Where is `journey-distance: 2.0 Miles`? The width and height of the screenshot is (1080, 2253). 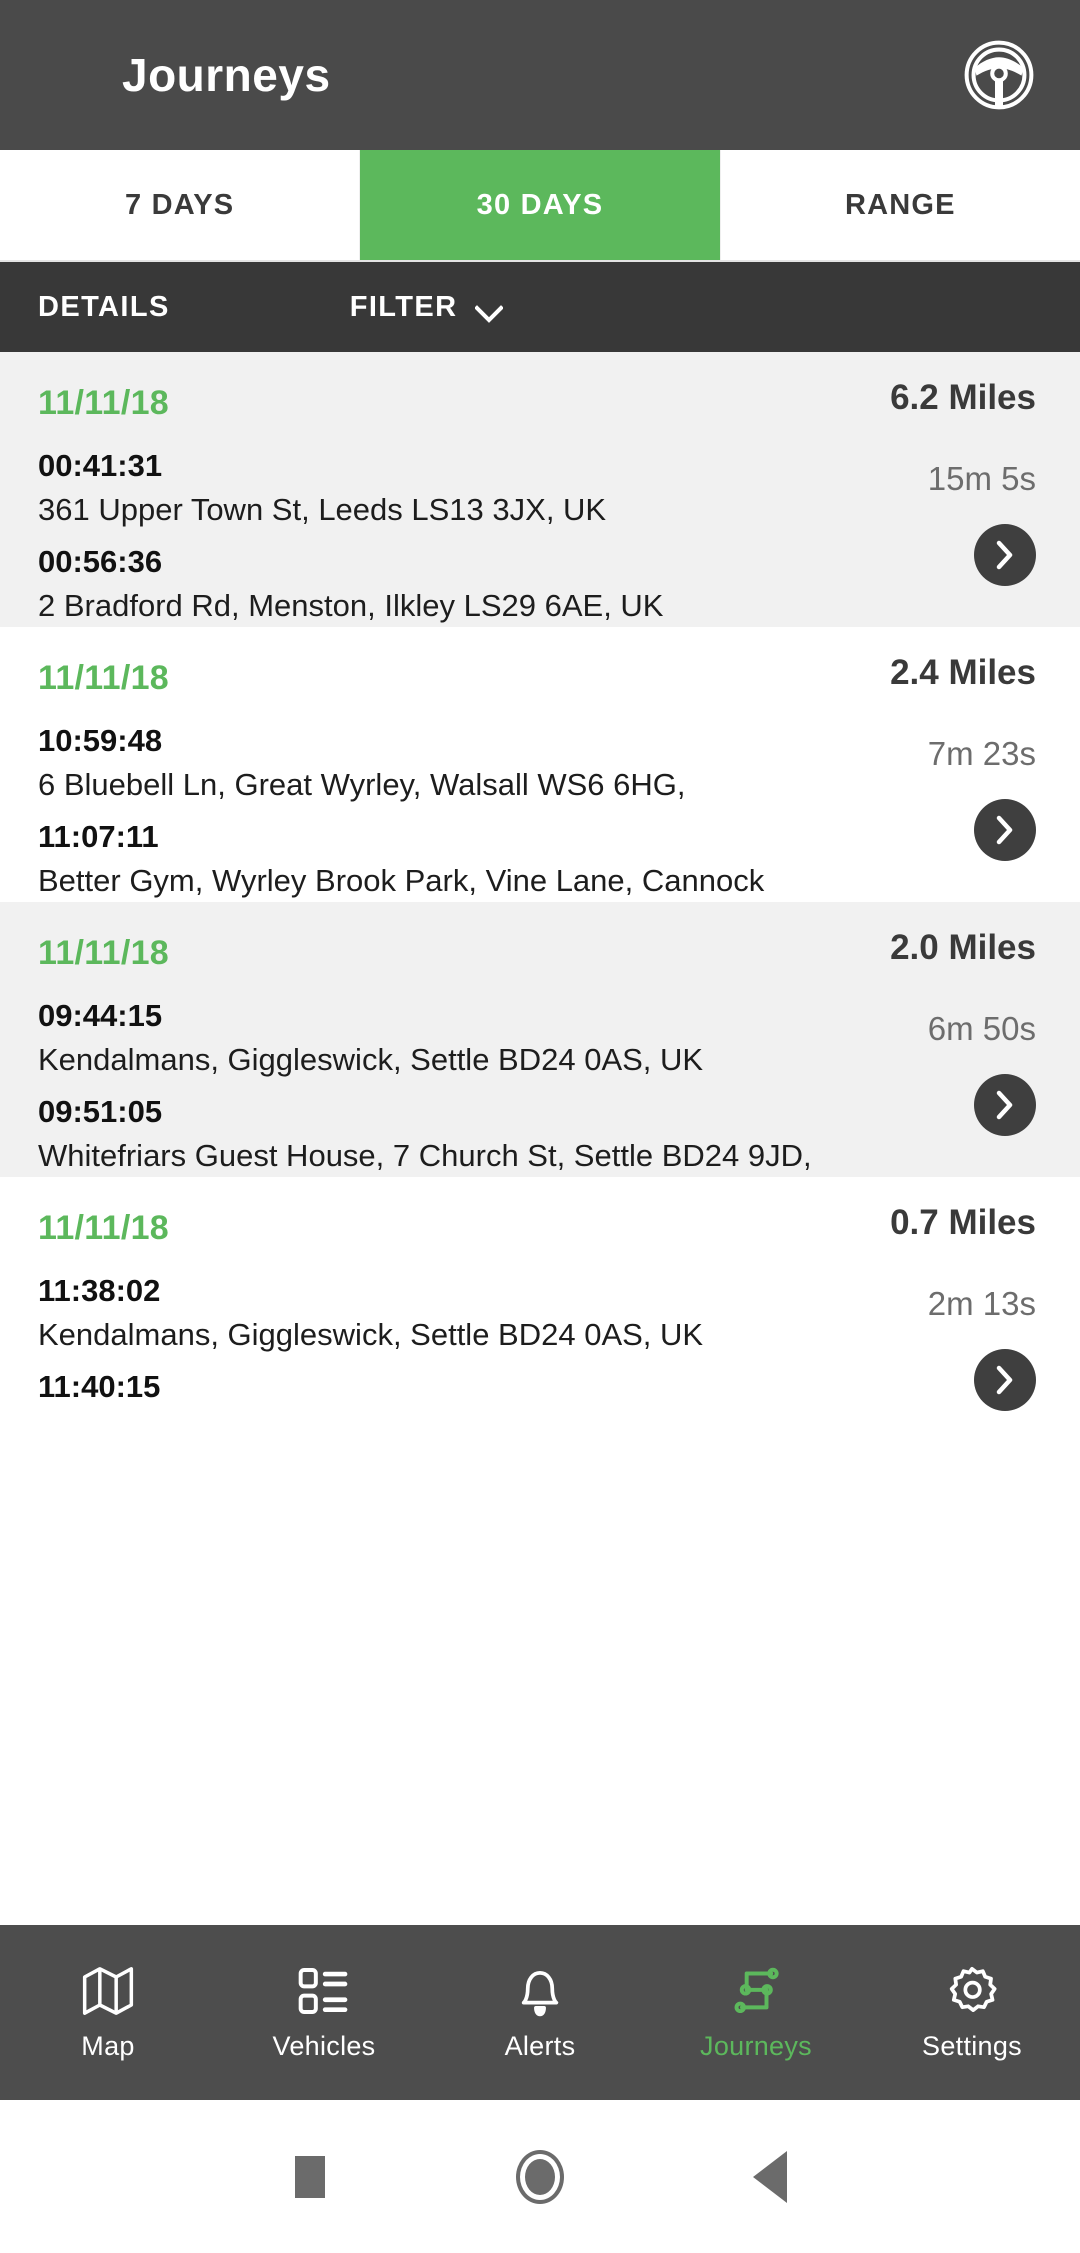
journey-distance: 2.0 Miles is located at coordinates (963, 947).